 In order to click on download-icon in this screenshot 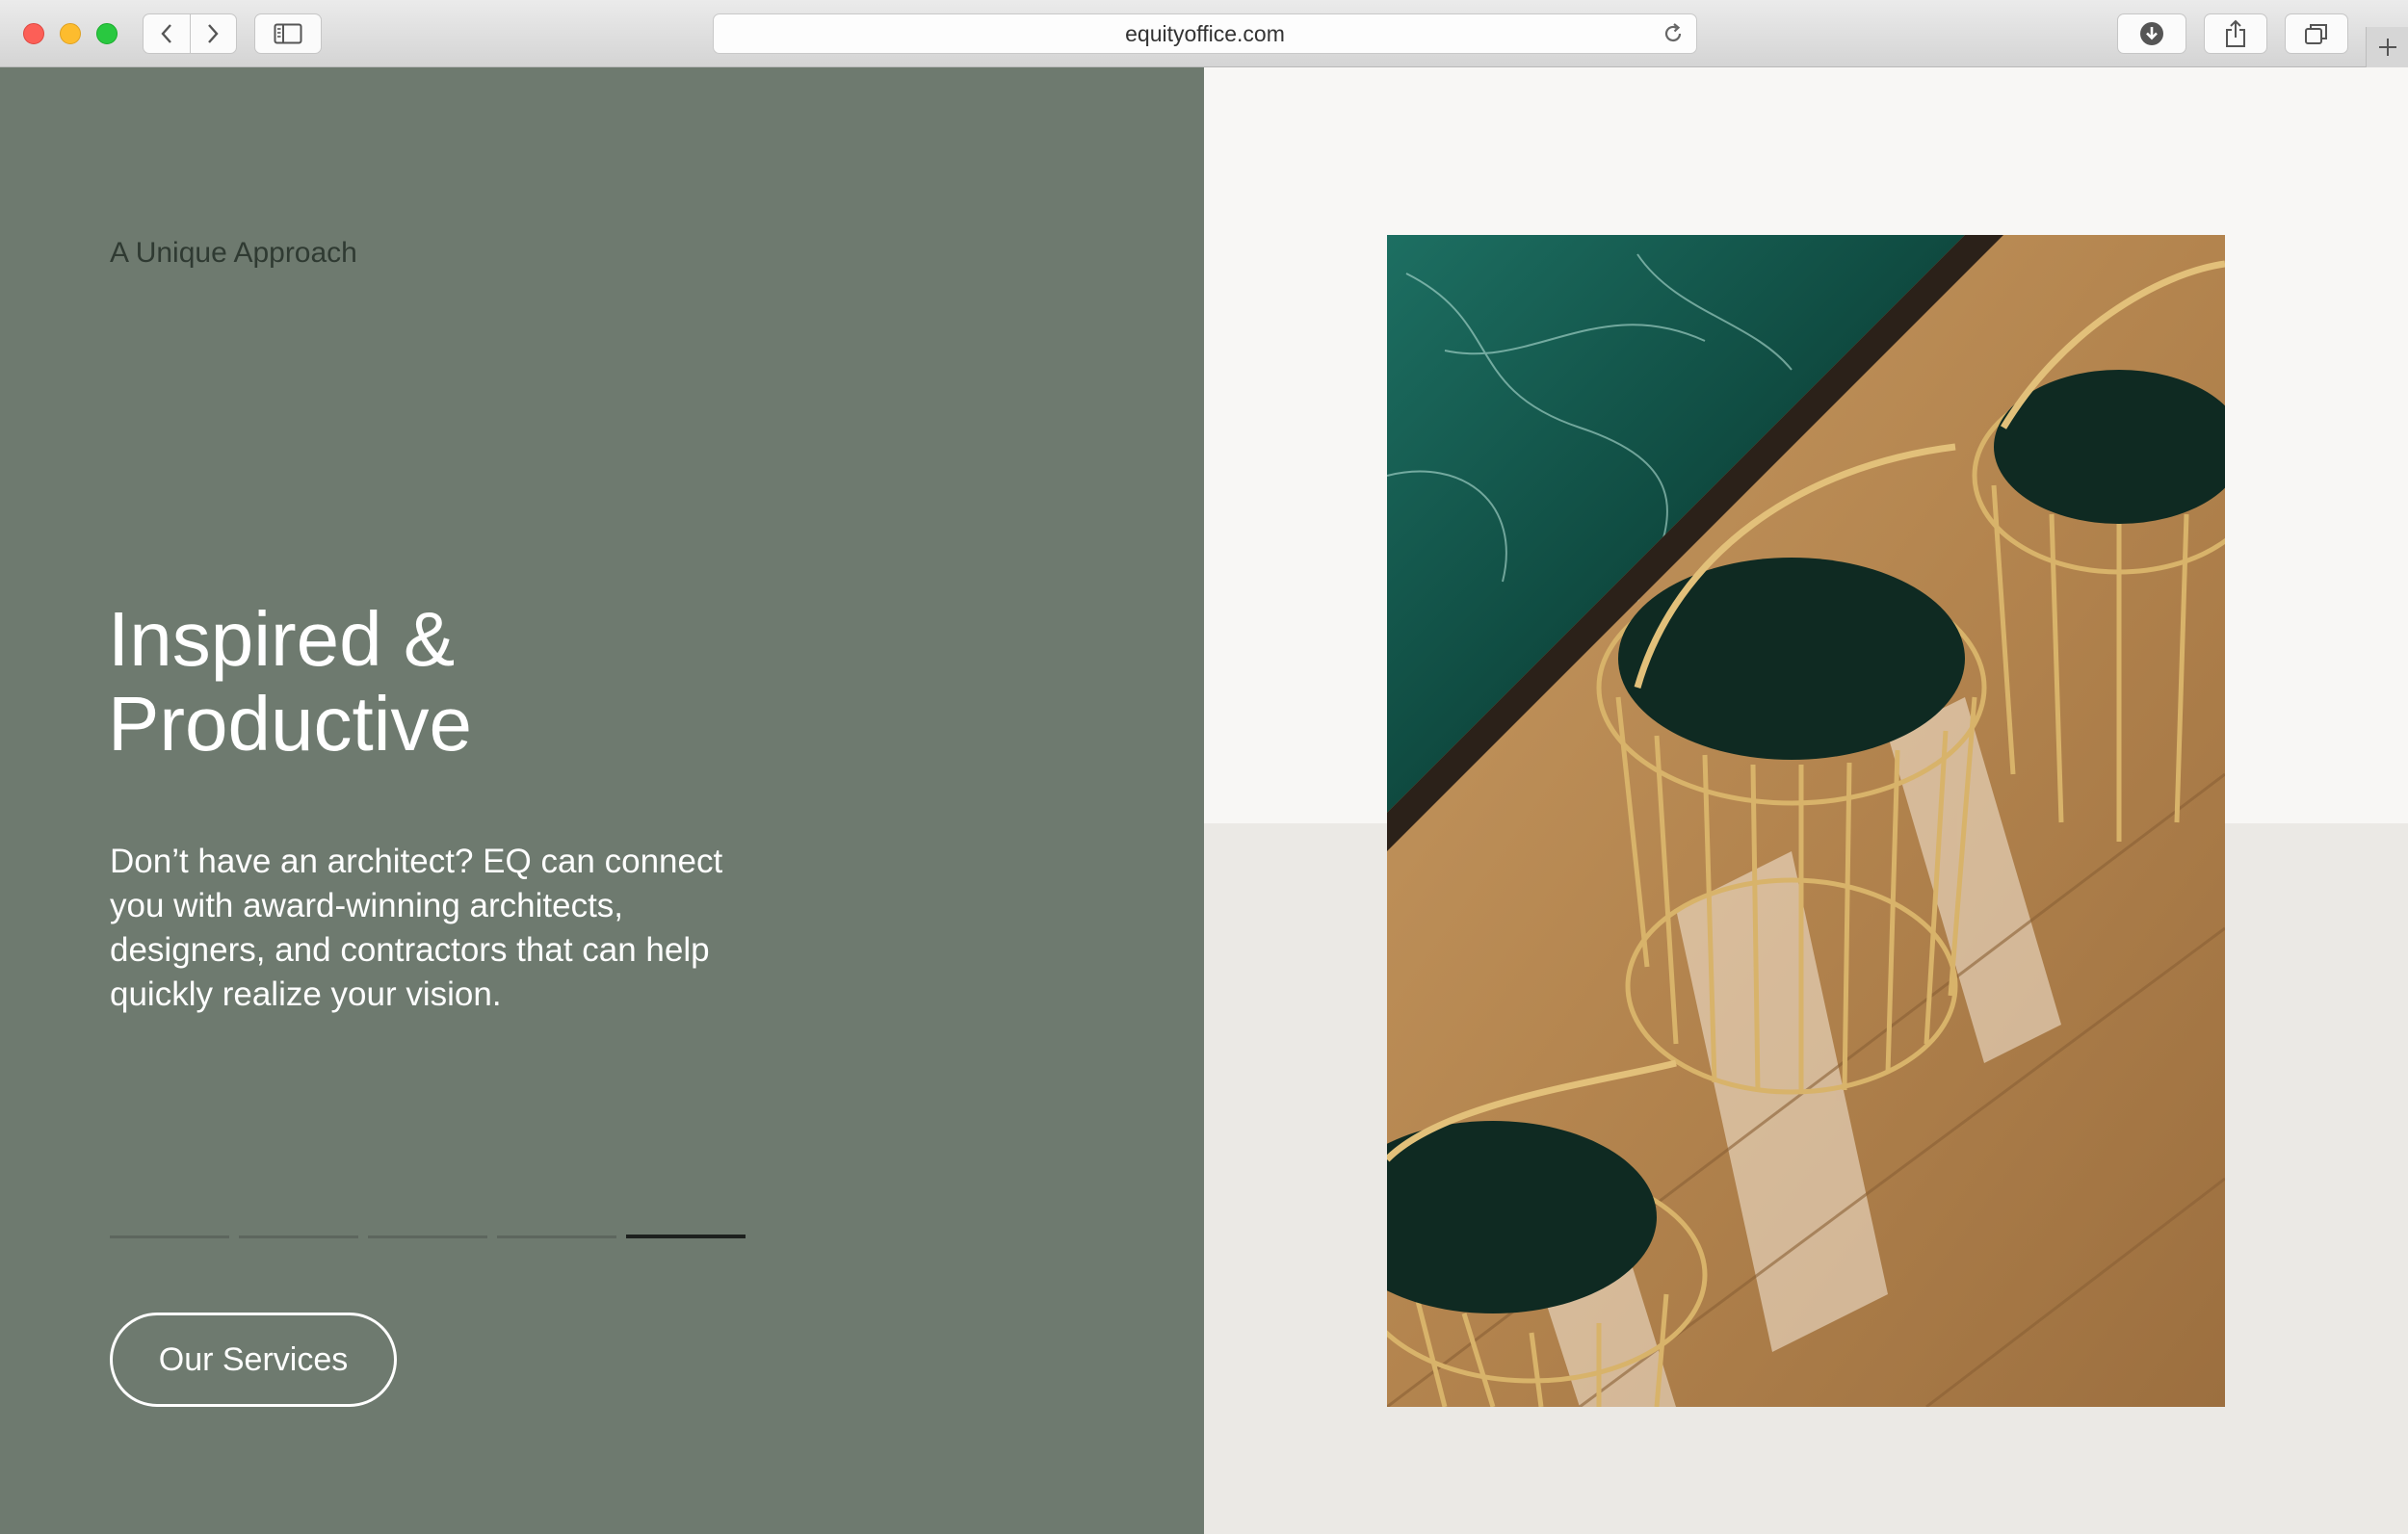, I will do `click(2151, 33)`.